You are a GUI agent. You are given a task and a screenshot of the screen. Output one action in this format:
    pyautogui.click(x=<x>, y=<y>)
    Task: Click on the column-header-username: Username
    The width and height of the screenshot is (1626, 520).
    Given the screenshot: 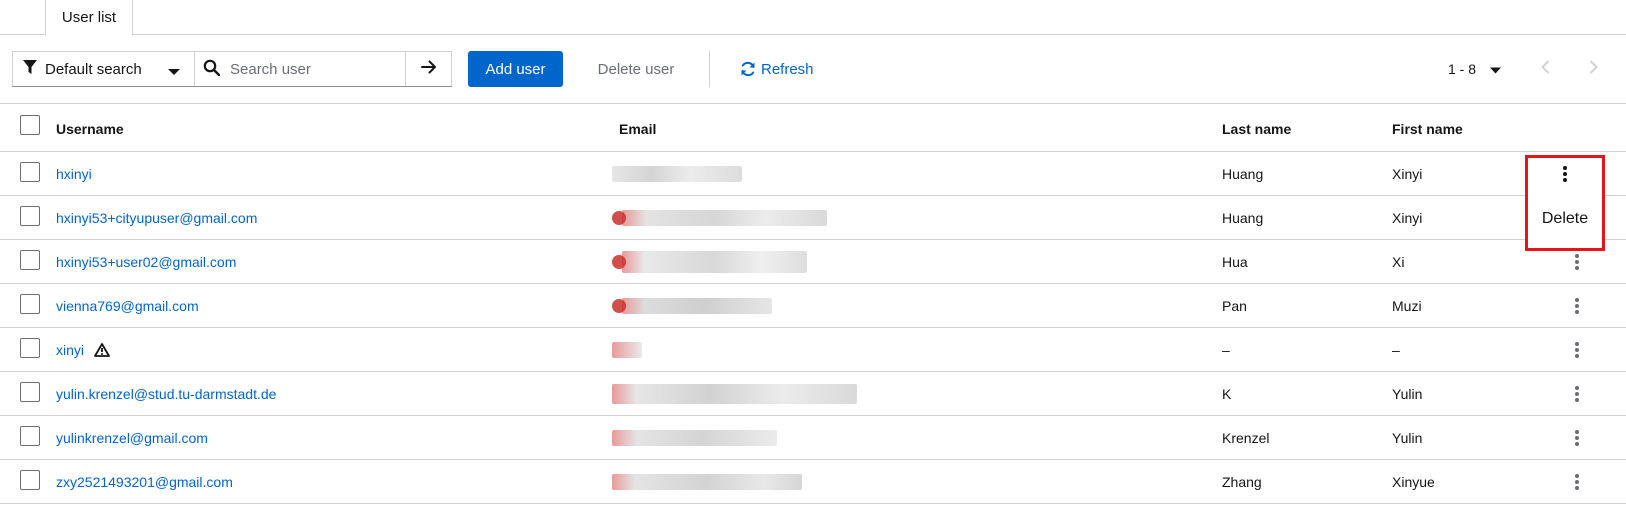 What is the action you would take?
    pyautogui.click(x=90, y=128)
    